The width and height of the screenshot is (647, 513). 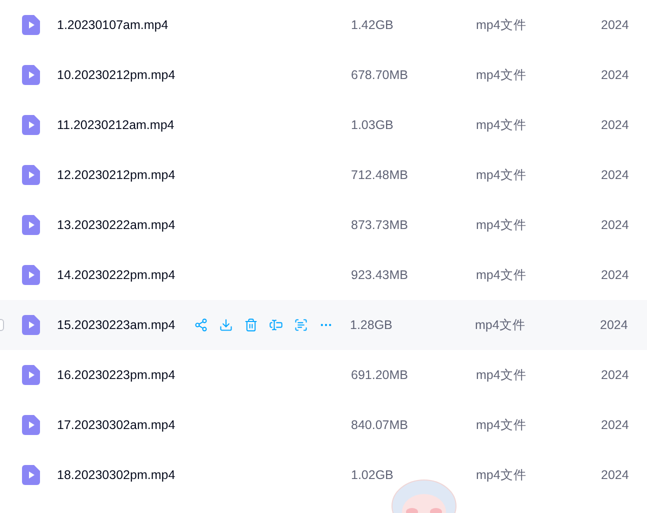 I want to click on file-name: 15.20230223am.mp4, so click(x=125, y=325).